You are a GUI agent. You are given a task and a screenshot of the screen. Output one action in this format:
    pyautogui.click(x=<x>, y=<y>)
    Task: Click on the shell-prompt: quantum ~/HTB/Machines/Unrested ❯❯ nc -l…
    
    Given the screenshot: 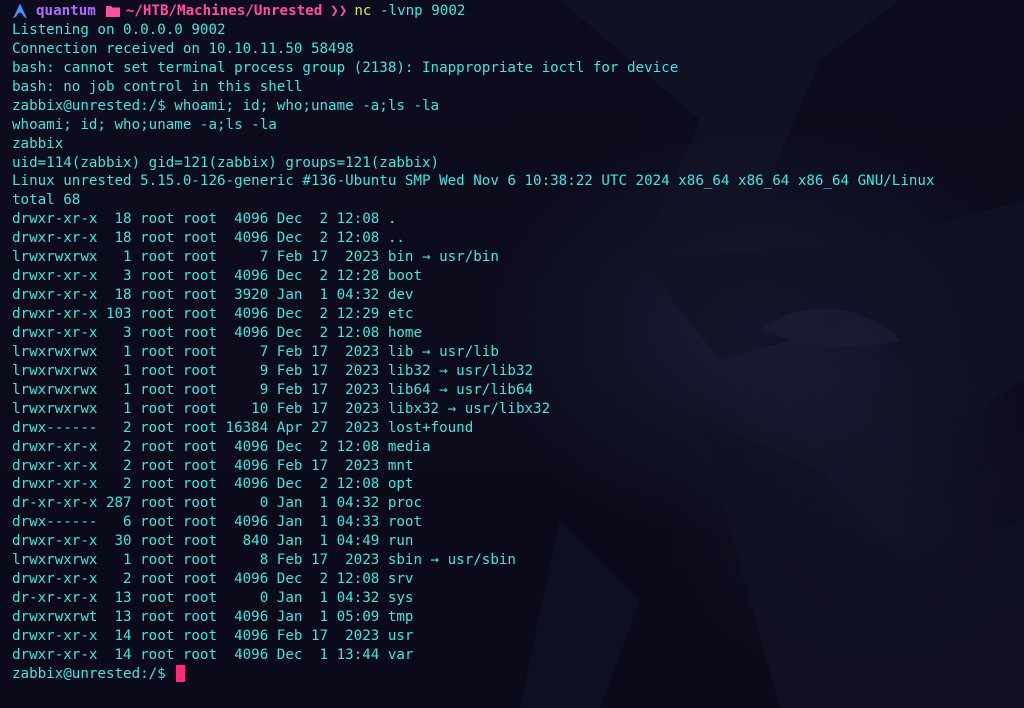 What is the action you would take?
    pyautogui.click(x=518, y=11)
    